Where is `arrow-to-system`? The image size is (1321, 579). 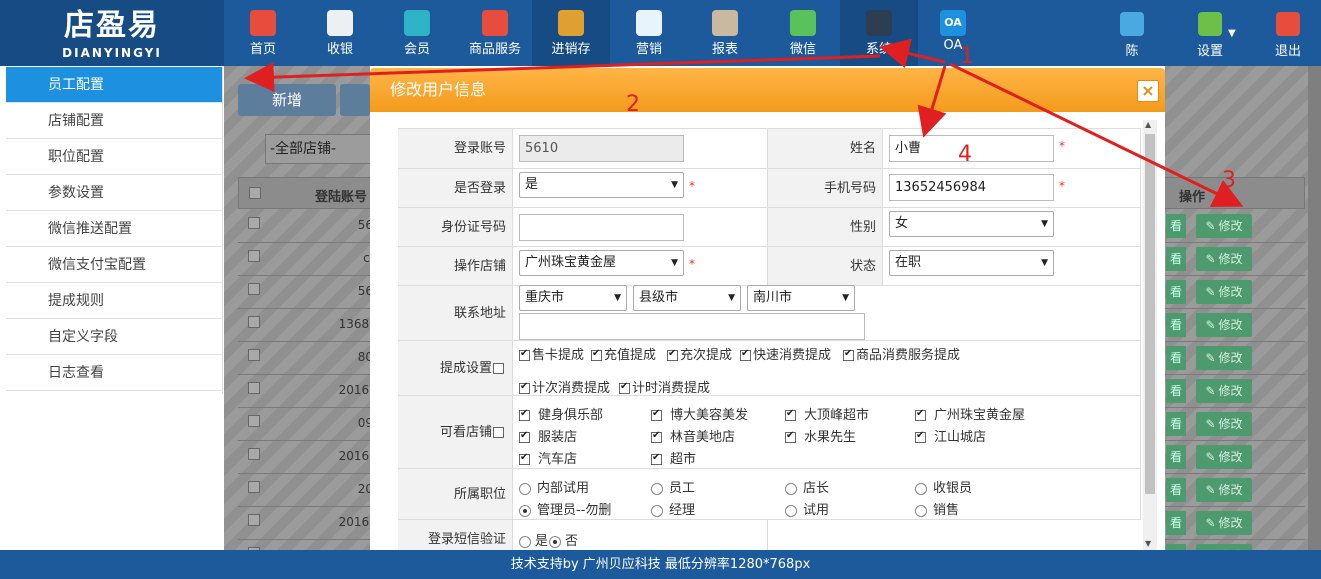 arrow-to-system is located at coordinates (912, 53).